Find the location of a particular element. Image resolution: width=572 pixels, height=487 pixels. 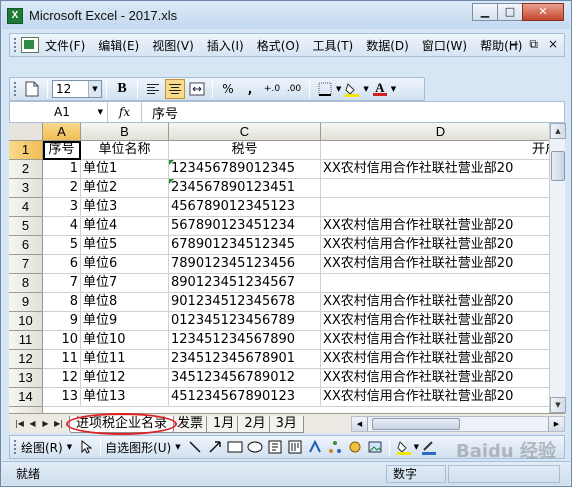

row-header: 6 is located at coordinates (26, 245).